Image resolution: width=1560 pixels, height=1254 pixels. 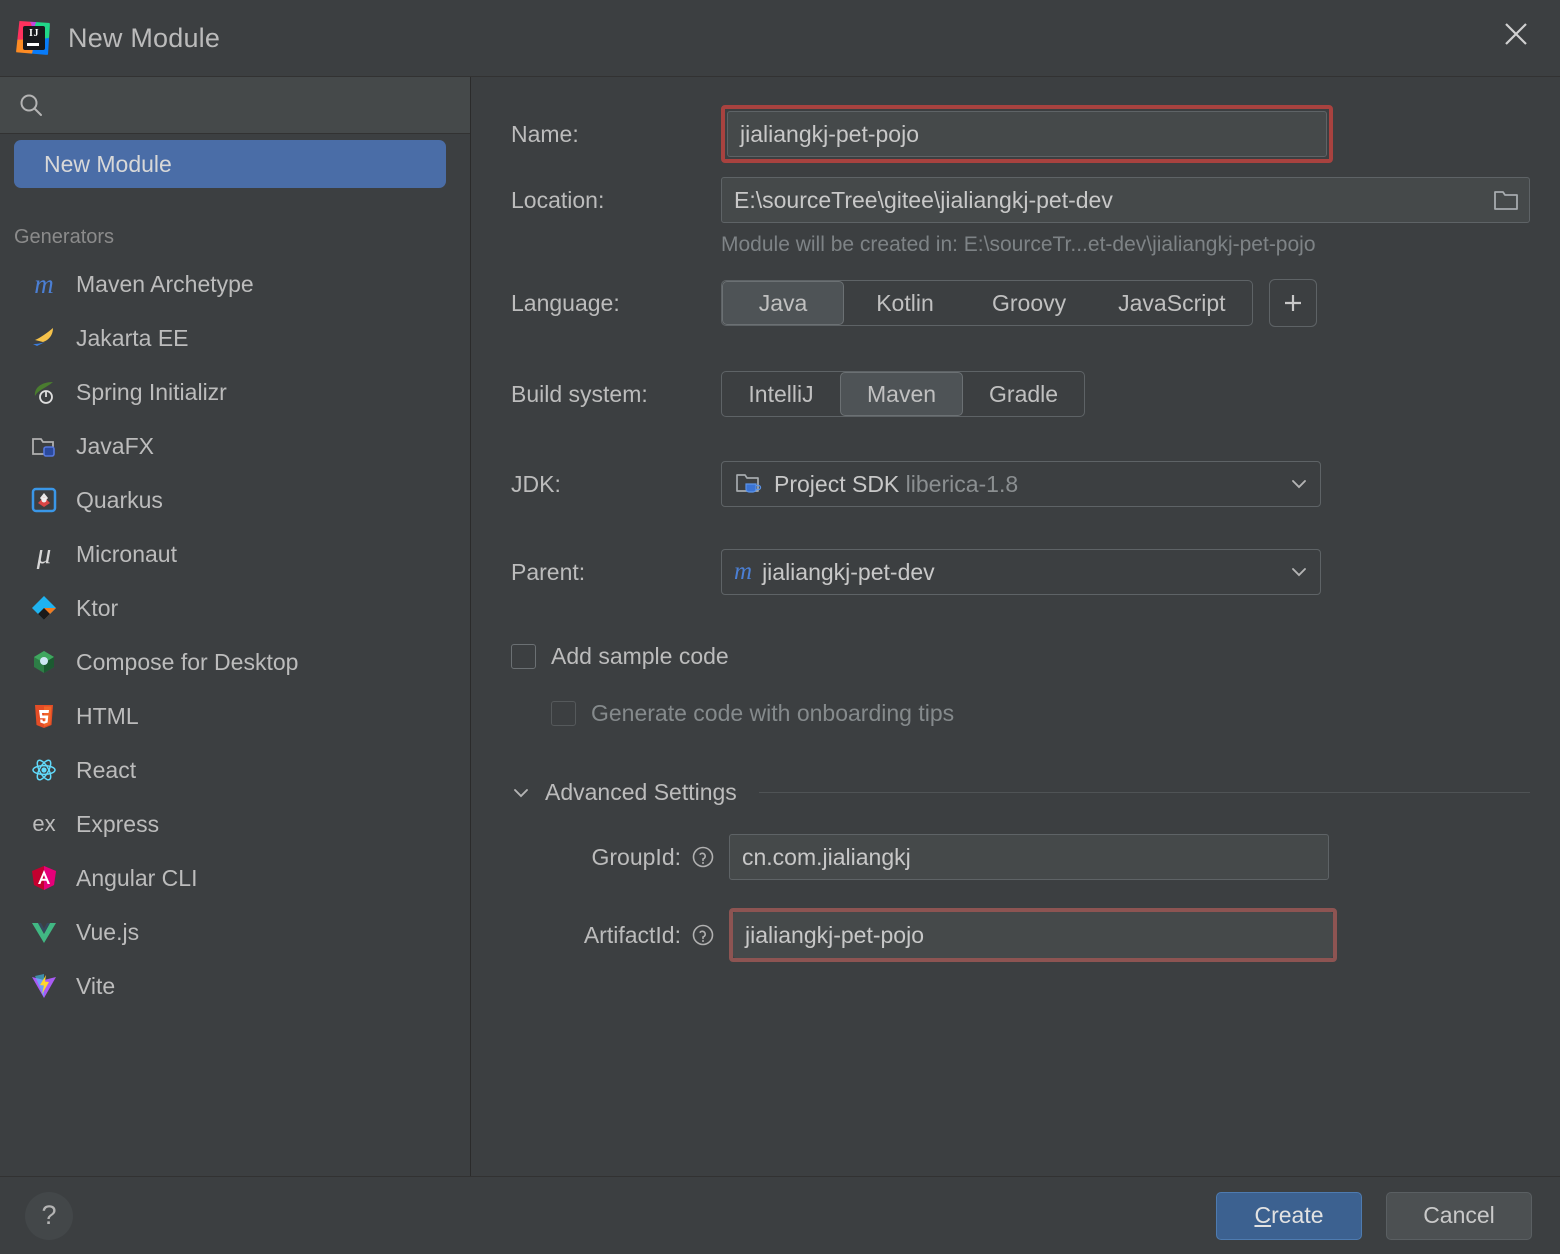 What do you see at coordinates (1171, 303) in the screenshot?
I see `language-option-javascript: JavaScript` at bounding box center [1171, 303].